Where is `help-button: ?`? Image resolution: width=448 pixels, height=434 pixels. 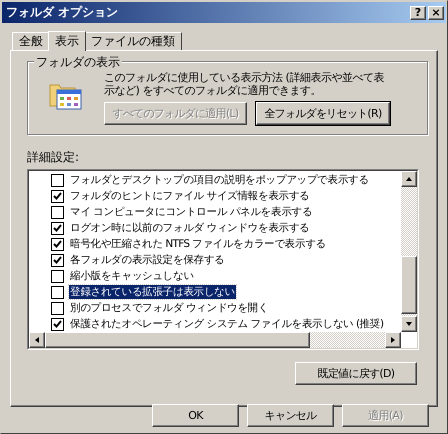
help-button: ? is located at coordinates (418, 13).